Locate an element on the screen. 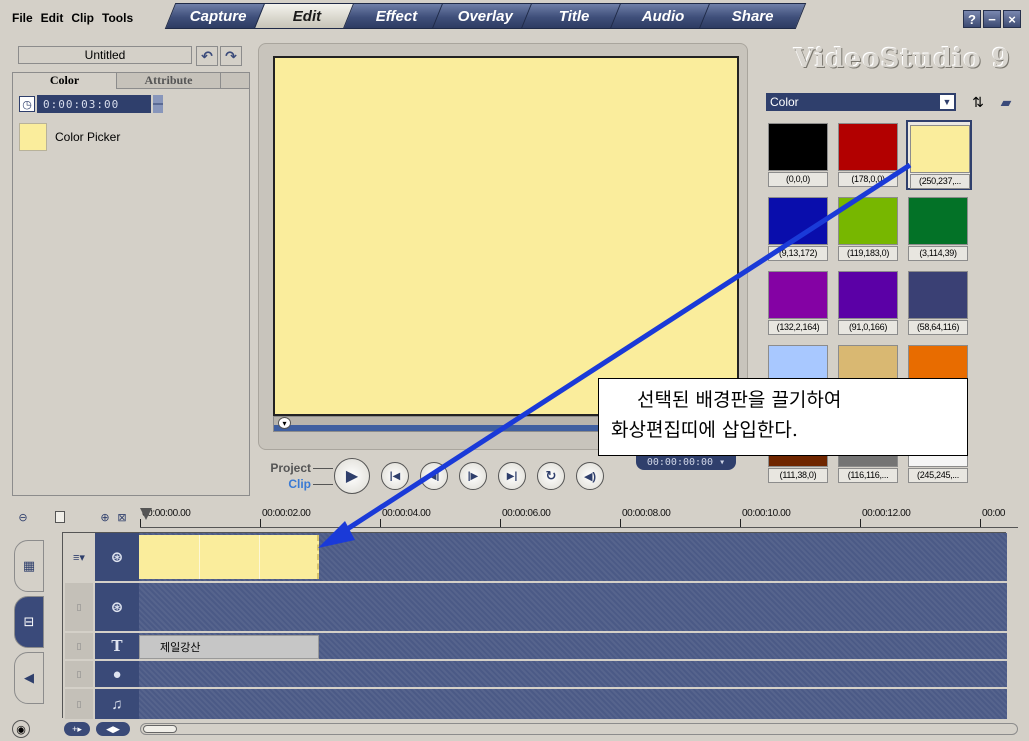 This screenshot has width=1029, height=741. color-swatch: (91,0,166) is located at coordinates (869, 303).